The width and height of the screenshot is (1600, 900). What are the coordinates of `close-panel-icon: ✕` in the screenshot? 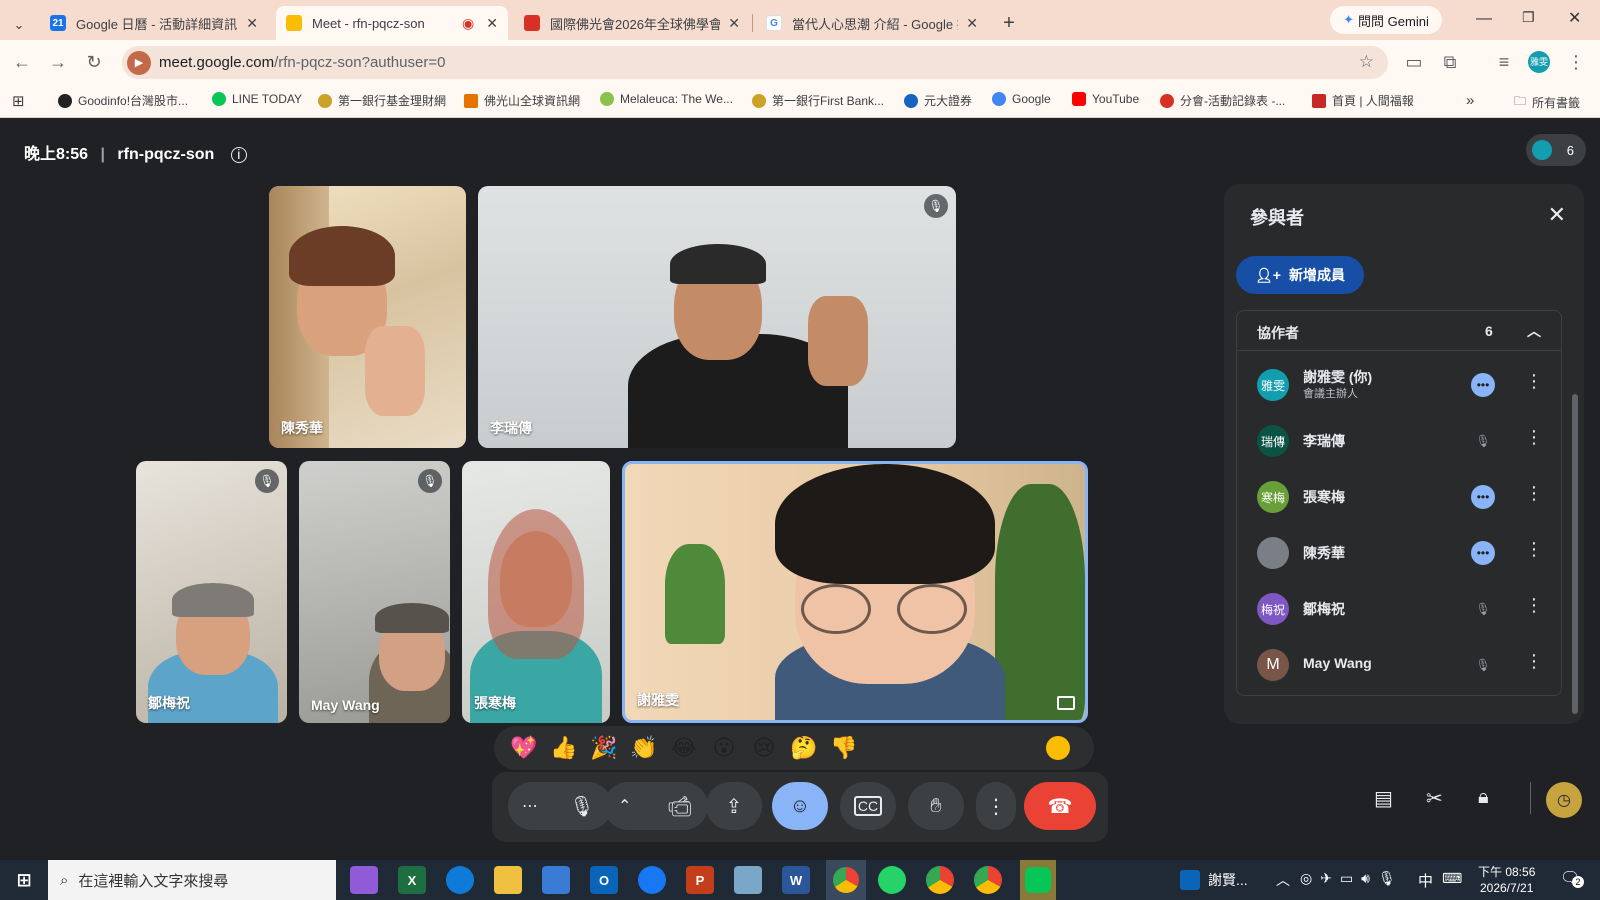 It's located at (1557, 215).